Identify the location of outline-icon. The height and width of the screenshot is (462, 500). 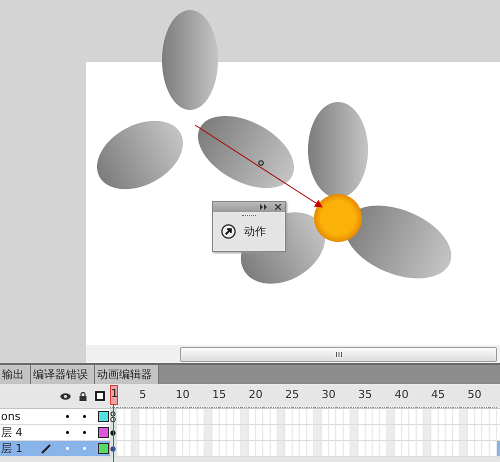
(100, 396).